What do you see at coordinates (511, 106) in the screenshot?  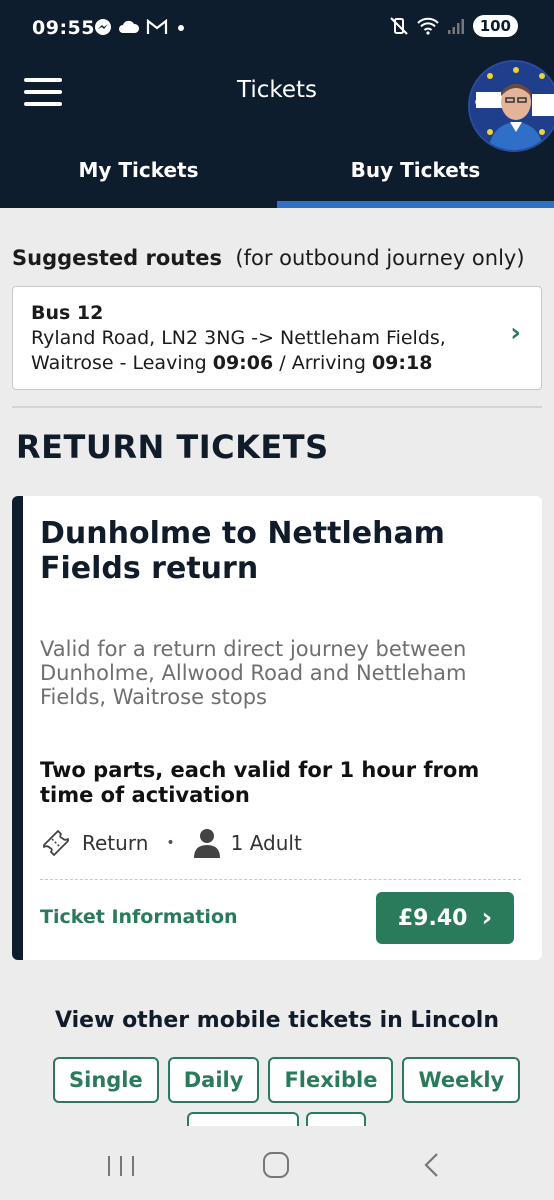 I see `avatar` at bounding box center [511, 106].